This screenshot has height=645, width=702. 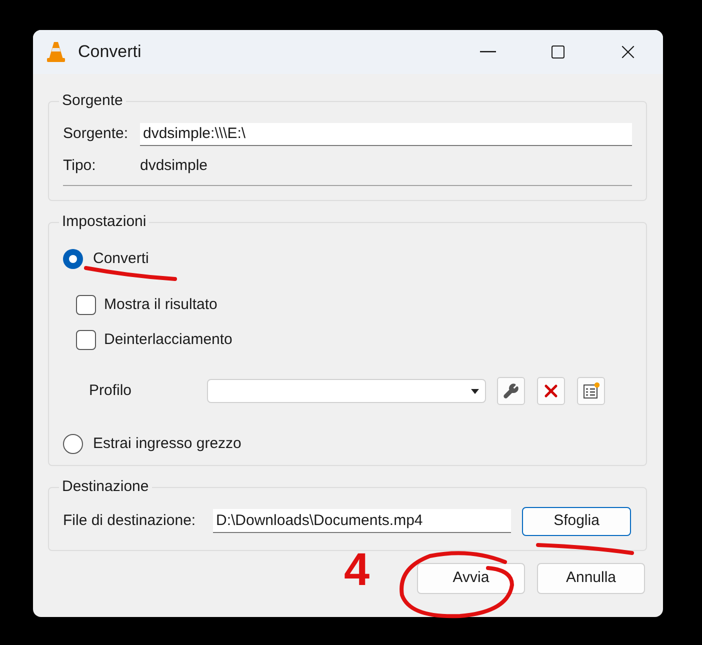 I want to click on type-value: dvdsimple, so click(x=174, y=166).